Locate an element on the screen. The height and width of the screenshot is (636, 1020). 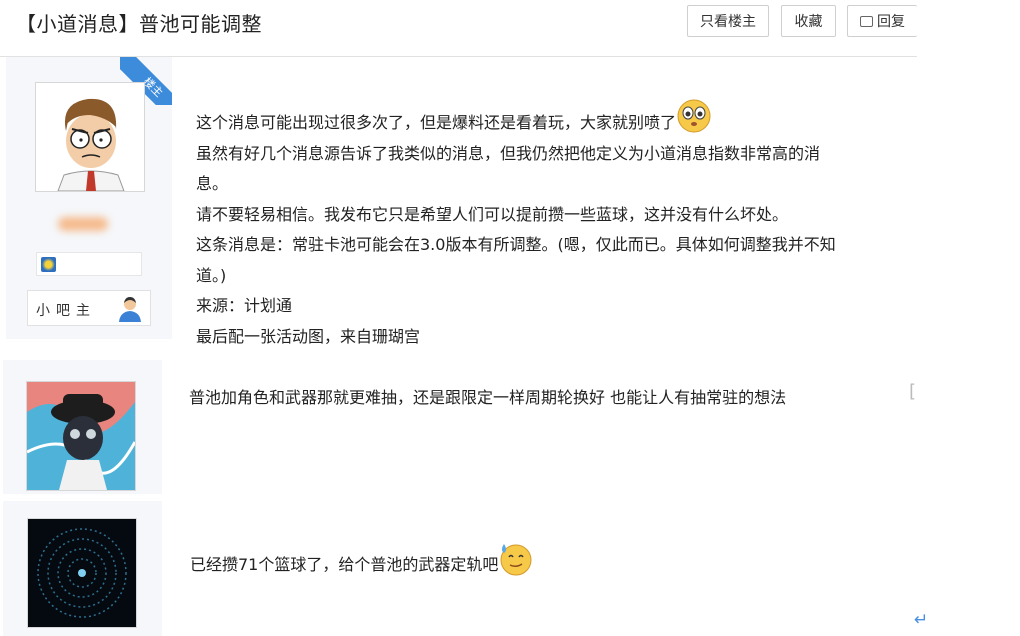
moderator-tag: 小吧主 is located at coordinates (89, 308).